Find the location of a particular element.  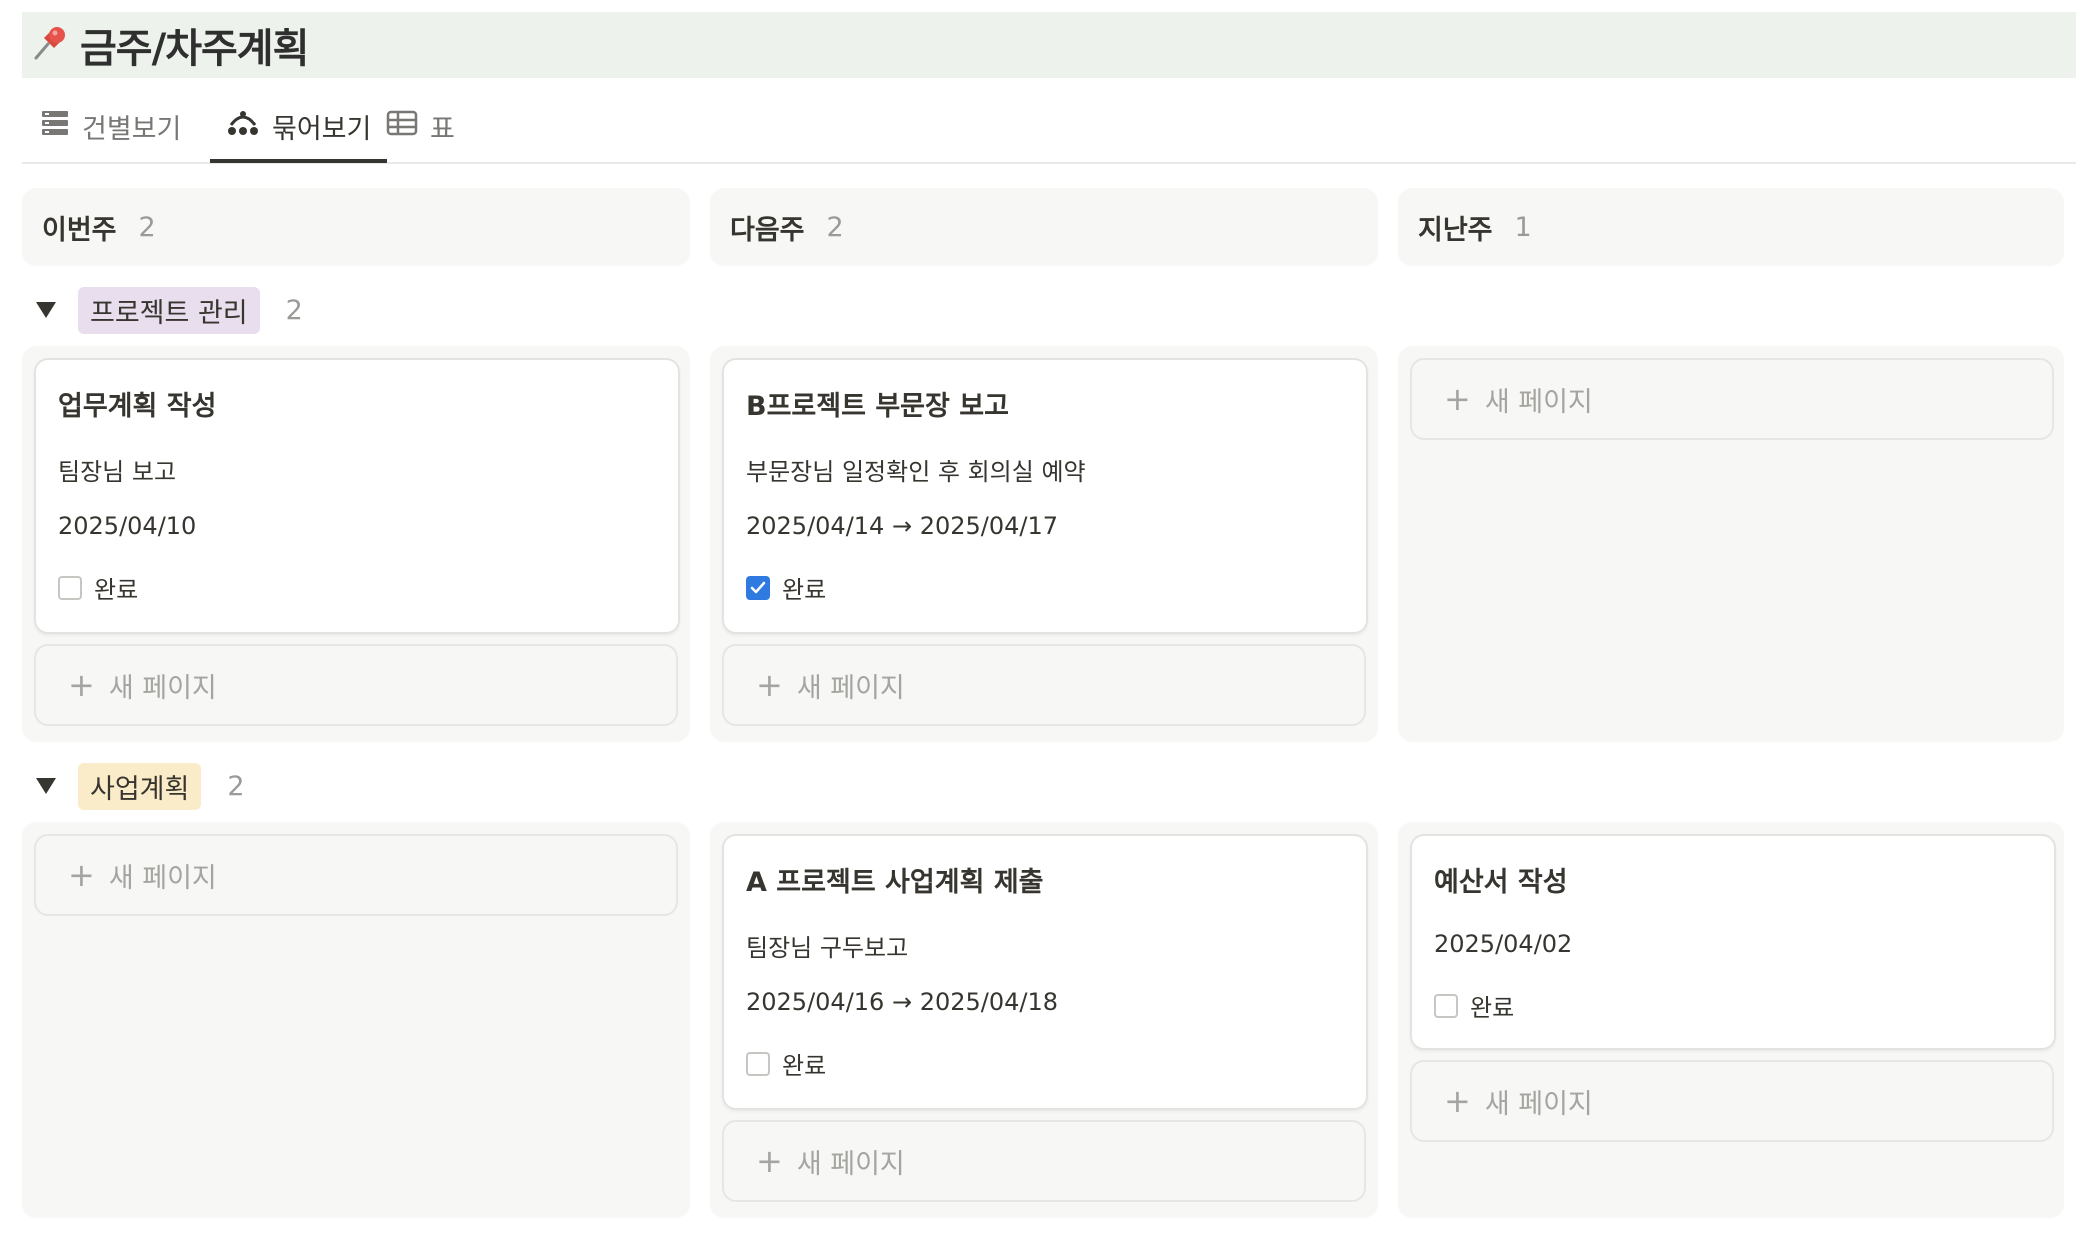

checkmark-icon is located at coordinates (758, 587).